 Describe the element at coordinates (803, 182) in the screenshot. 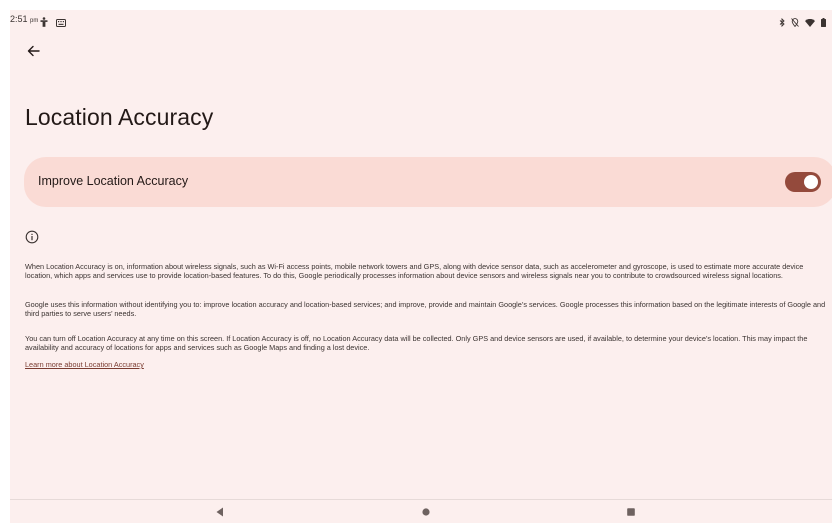

I see `location-accuracy-switch` at that location.